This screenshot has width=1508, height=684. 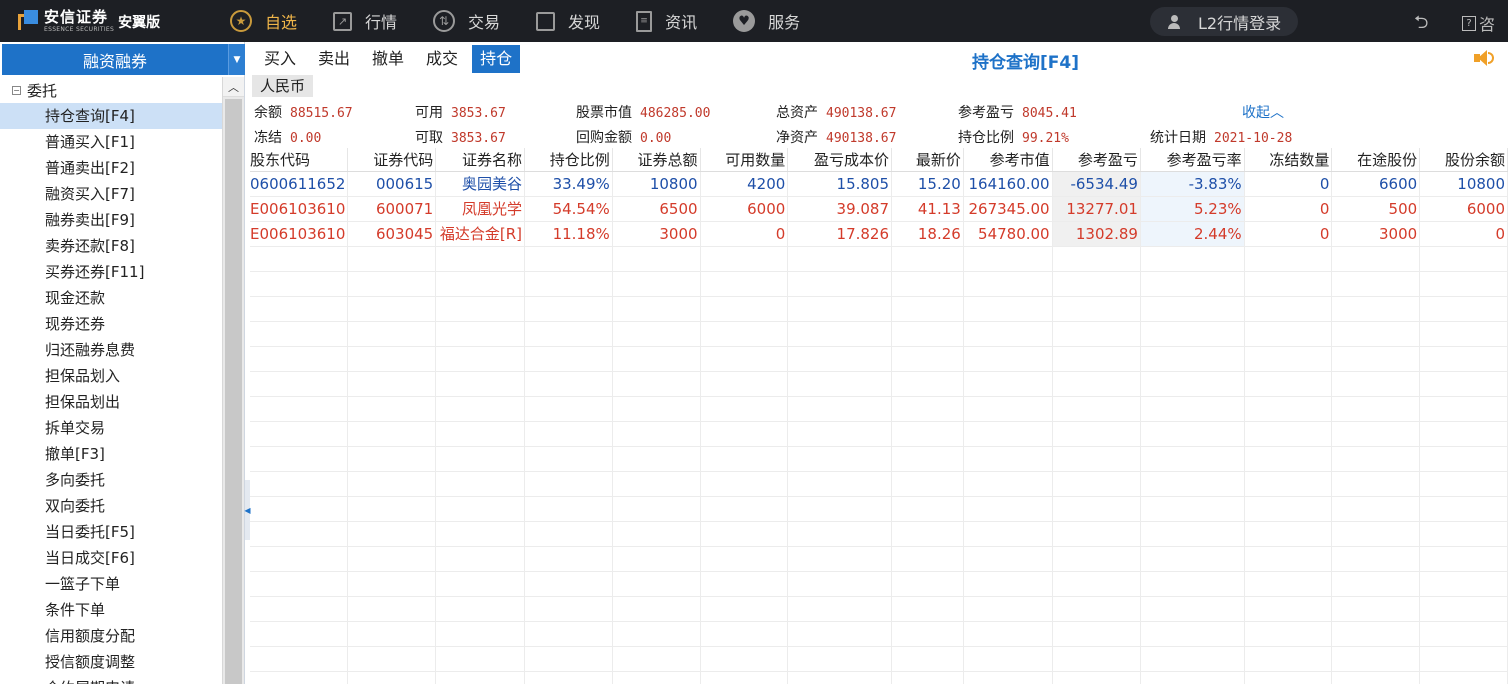 I want to click on sidebar-item: 多向委托, so click(x=111, y=480).